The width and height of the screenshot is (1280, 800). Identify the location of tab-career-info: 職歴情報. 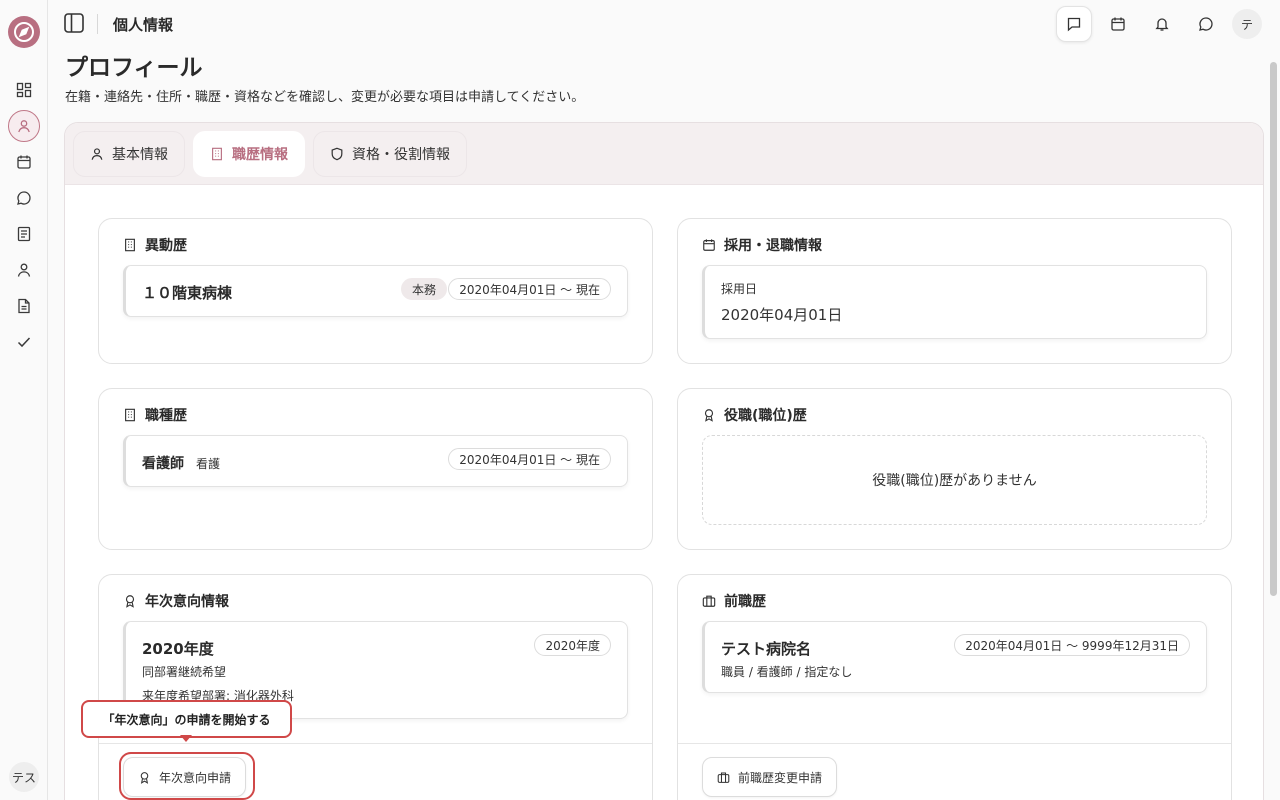
(249, 154).